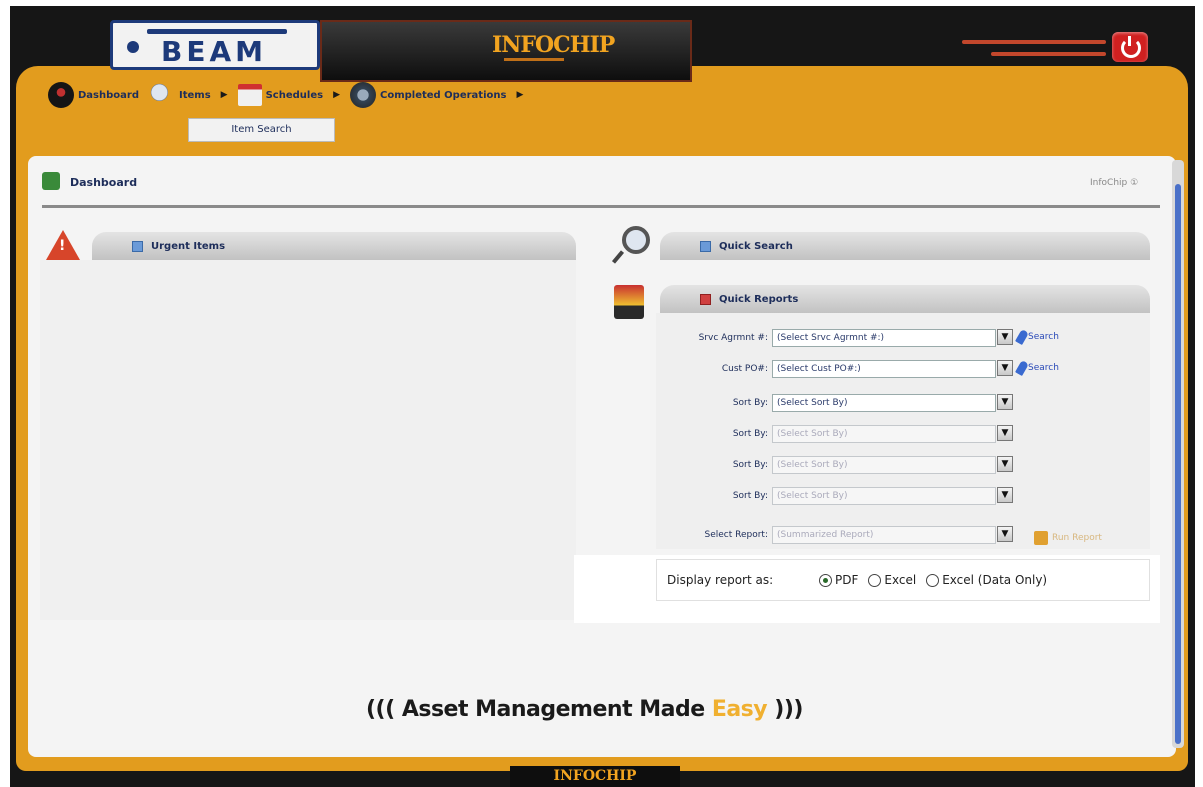 This screenshot has height=787, width=1203. What do you see at coordinates (756, 246) in the screenshot?
I see `quick-search-title: Quick Search` at bounding box center [756, 246].